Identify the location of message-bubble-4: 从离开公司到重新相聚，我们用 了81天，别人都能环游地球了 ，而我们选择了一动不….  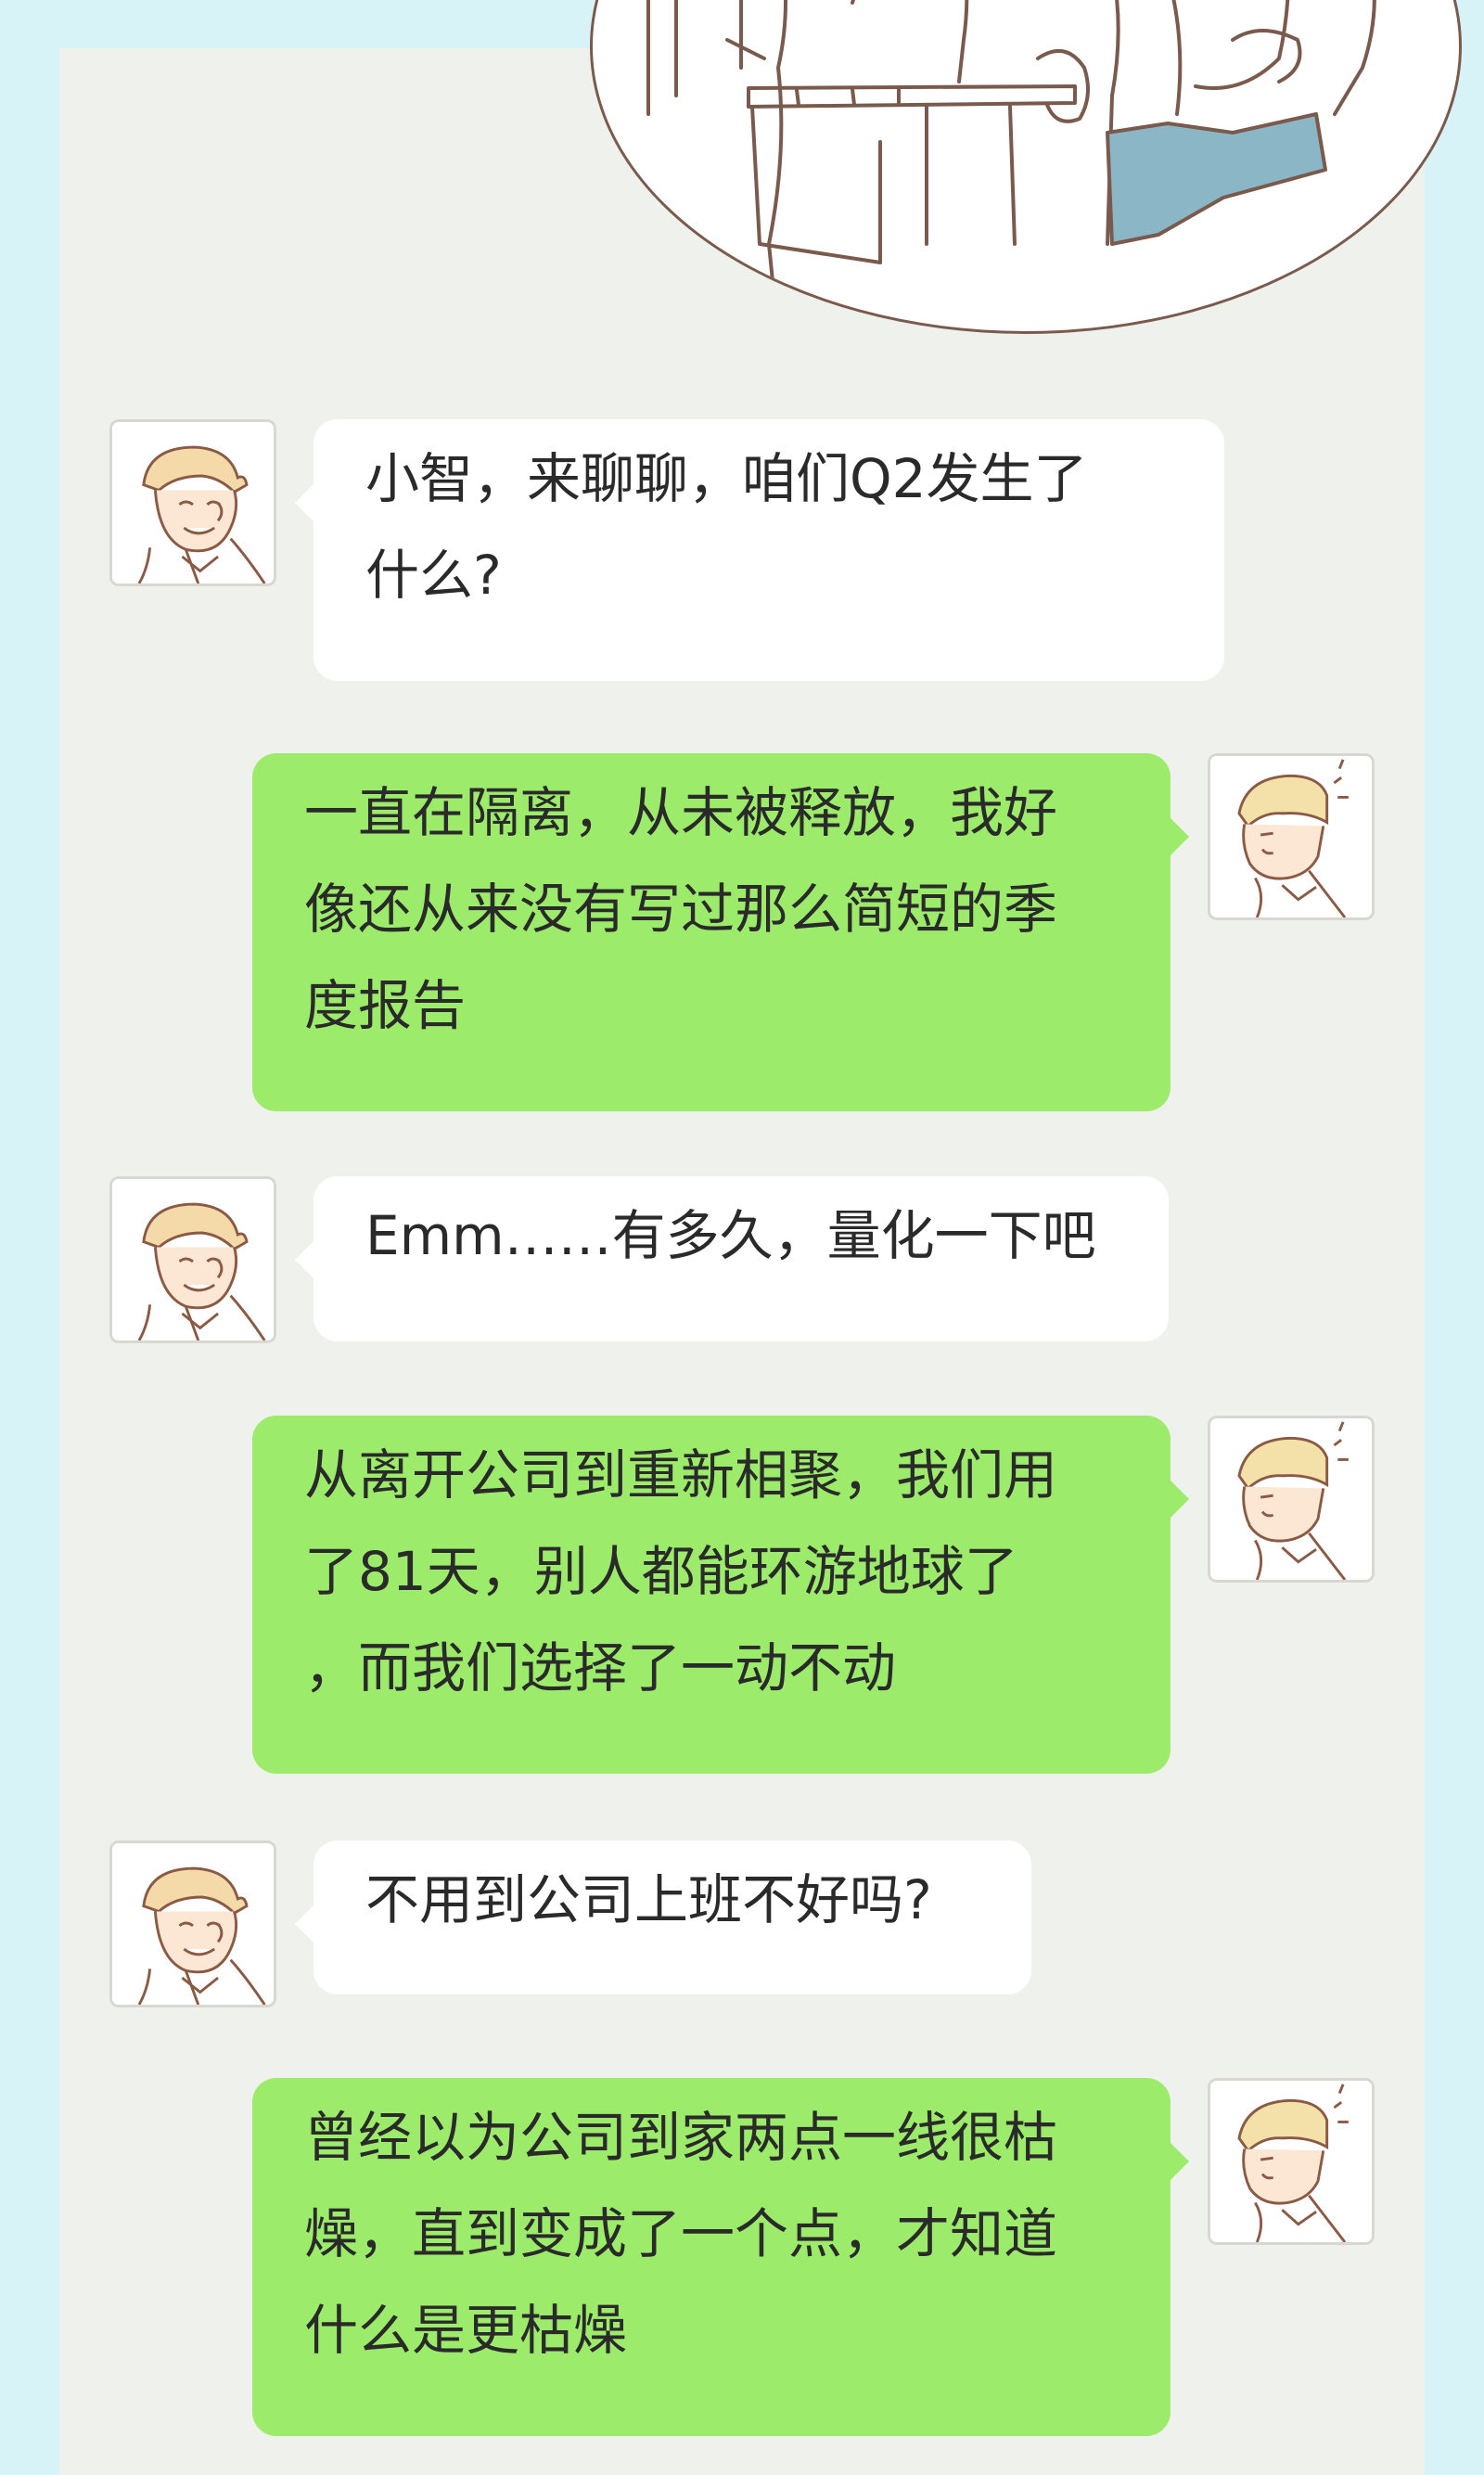
(720, 1595).